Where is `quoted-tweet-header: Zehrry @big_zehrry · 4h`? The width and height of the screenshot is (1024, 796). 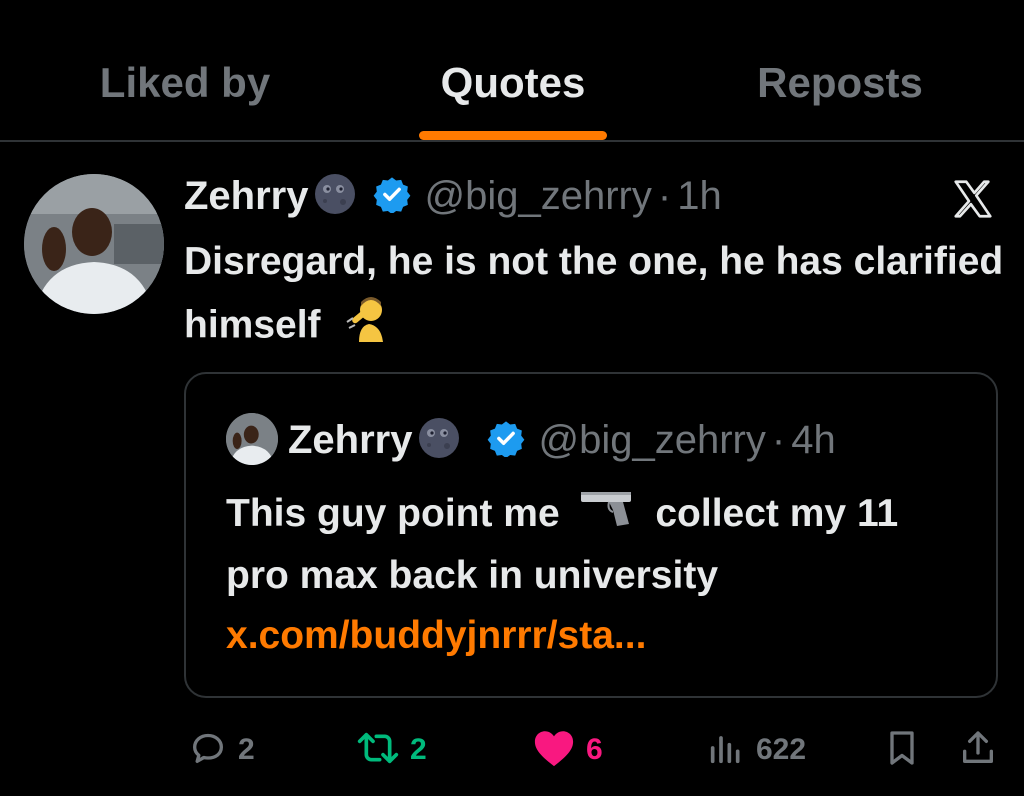 quoted-tweet-header: Zehrry @big_zehrry · 4h is located at coordinates (562, 440).